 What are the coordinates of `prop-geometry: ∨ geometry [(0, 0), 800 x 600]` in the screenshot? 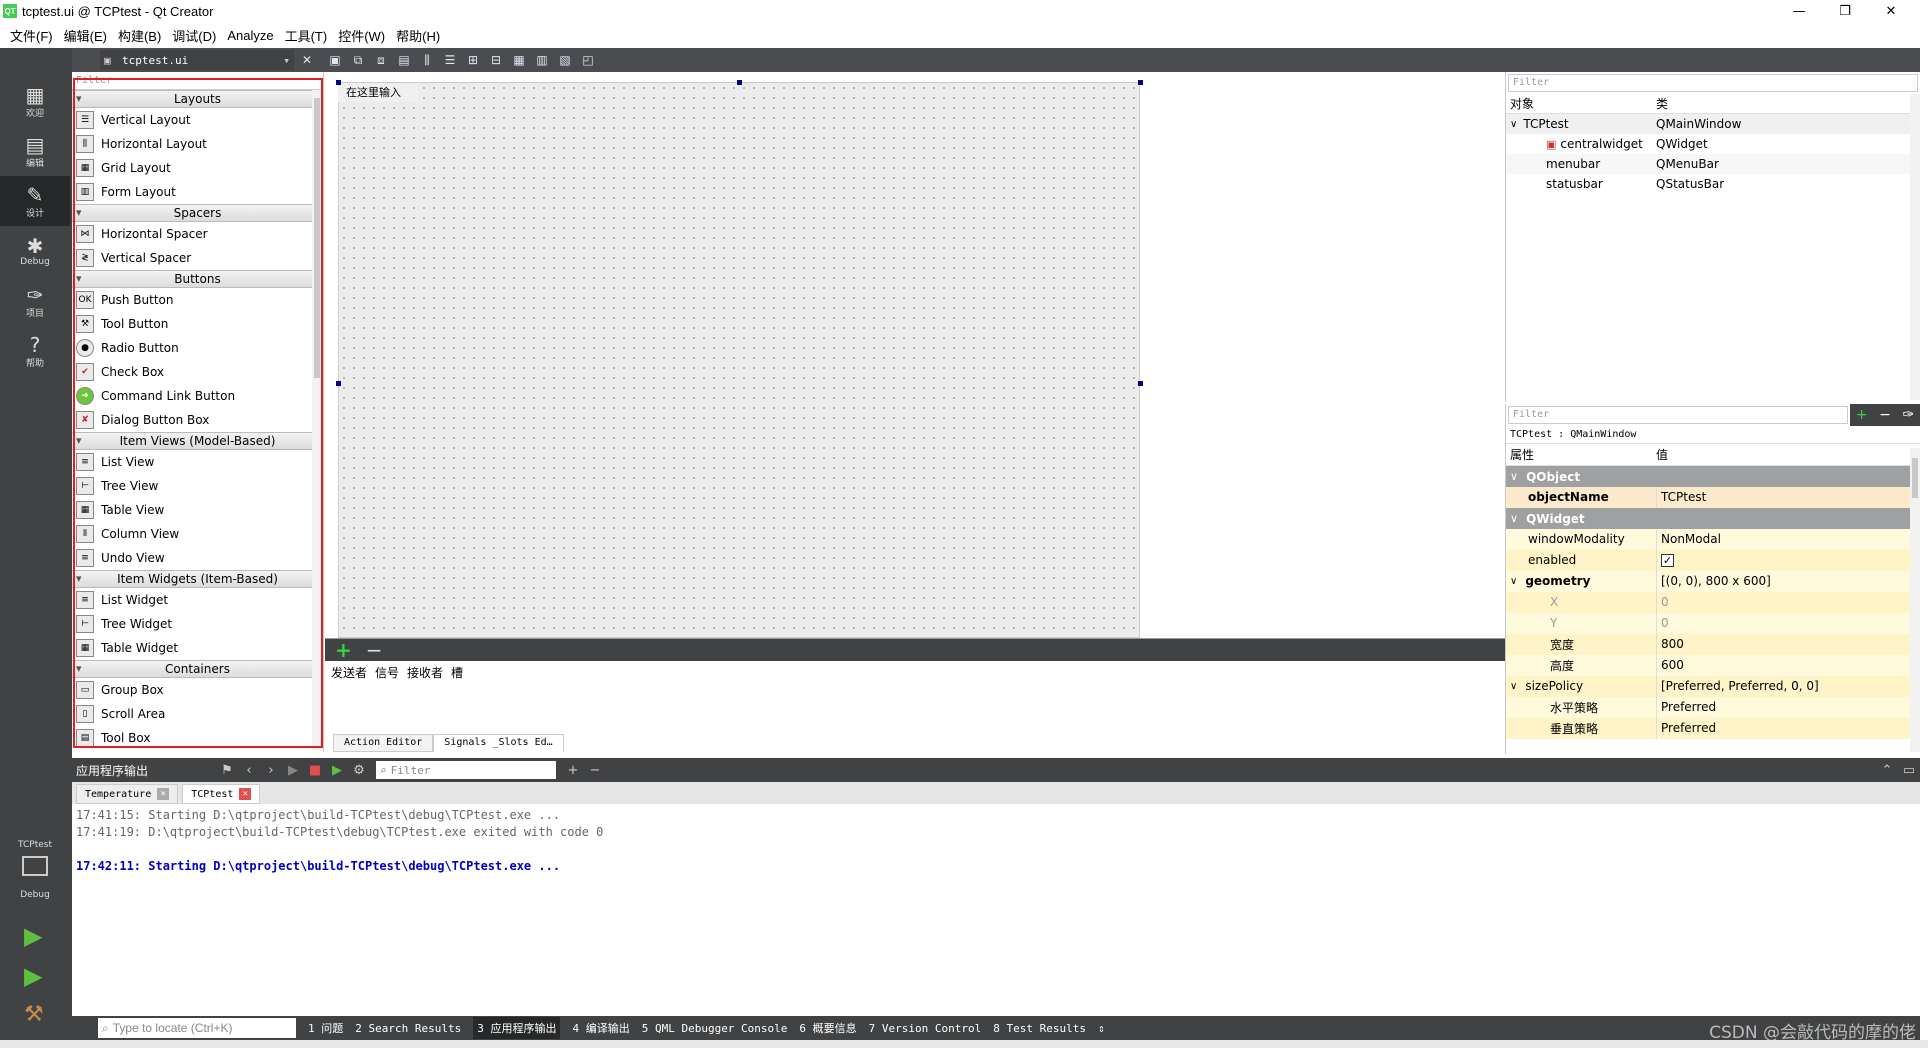 It's located at (1713, 581).